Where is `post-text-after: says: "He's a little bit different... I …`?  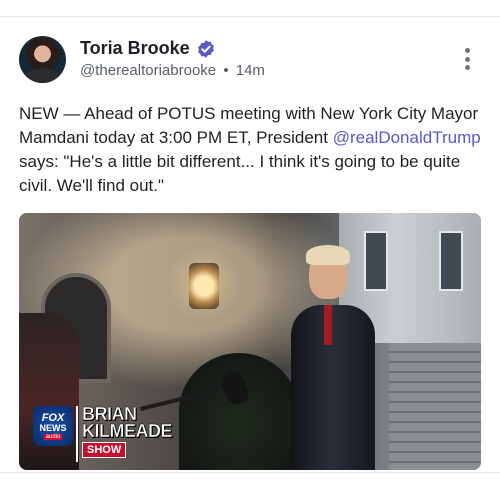
post-text-after: says: "He's a little bit different... I … is located at coordinates (240, 173).